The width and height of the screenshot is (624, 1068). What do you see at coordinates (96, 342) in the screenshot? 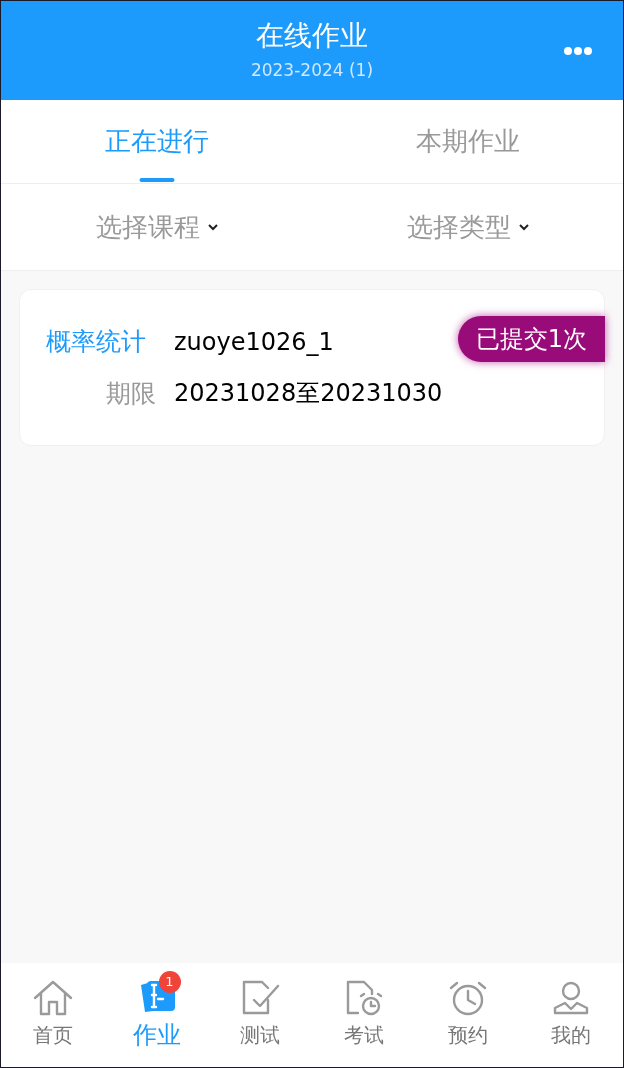
I see `course-name: 概率统计` at bounding box center [96, 342].